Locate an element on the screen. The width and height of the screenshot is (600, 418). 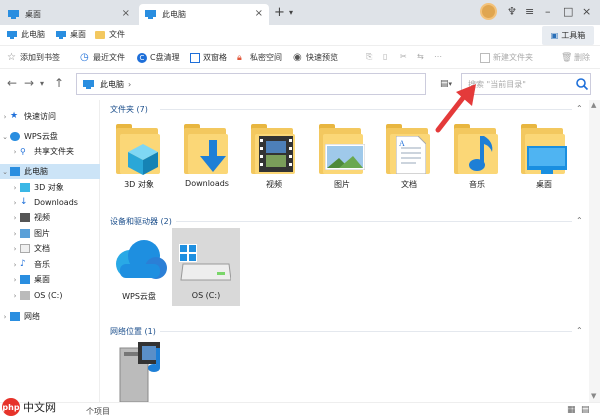
section-title-devices: 设备和驱动器 (2) is located at coordinates (141, 221).